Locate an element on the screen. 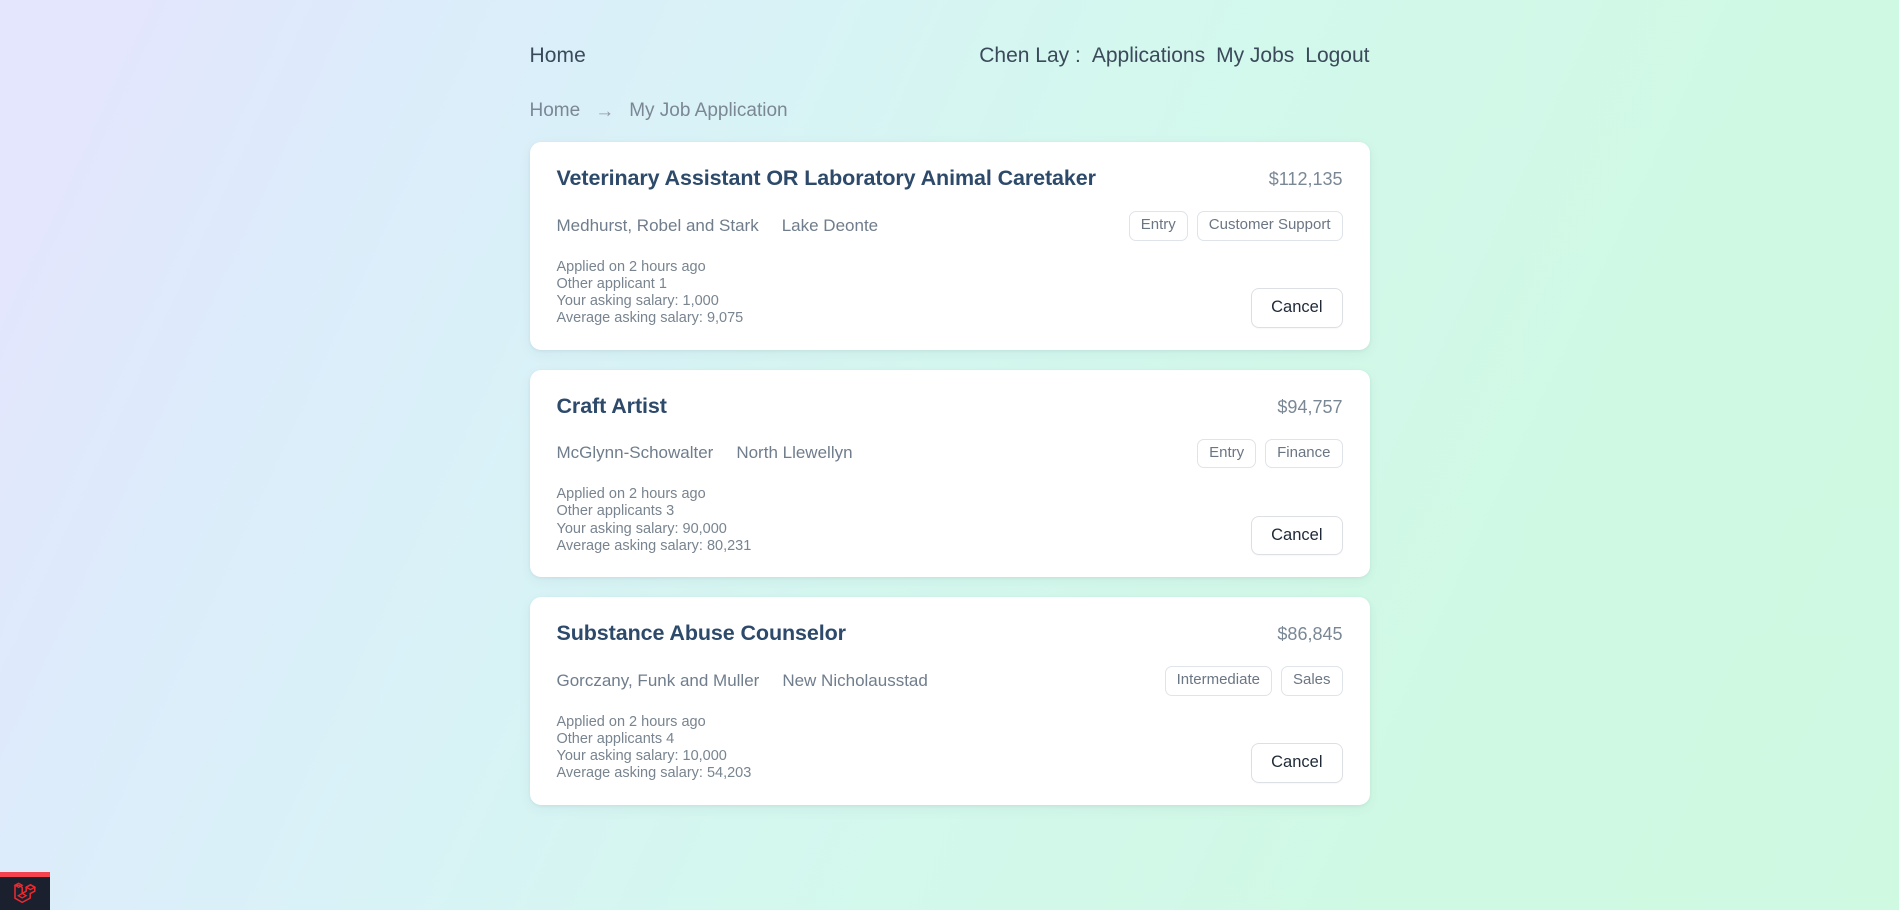 Image resolution: width=1899 pixels, height=910 pixels. your-asking-salary-text: Your asking salary: 10,000 is located at coordinates (641, 756).